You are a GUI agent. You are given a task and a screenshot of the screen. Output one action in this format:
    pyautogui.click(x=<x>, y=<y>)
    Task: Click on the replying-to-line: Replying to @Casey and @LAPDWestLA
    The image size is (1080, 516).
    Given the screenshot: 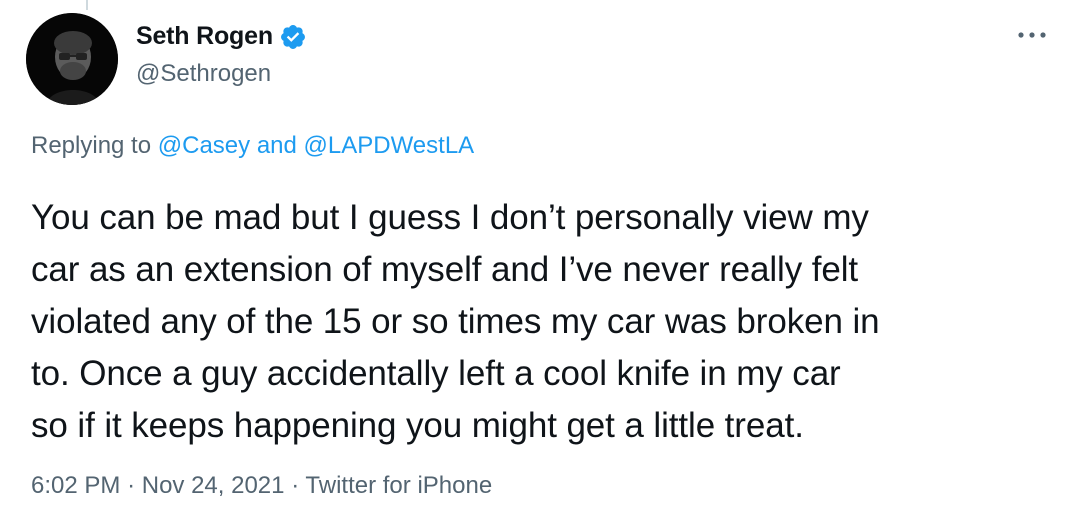 What is the action you would take?
    pyautogui.click(x=252, y=146)
    